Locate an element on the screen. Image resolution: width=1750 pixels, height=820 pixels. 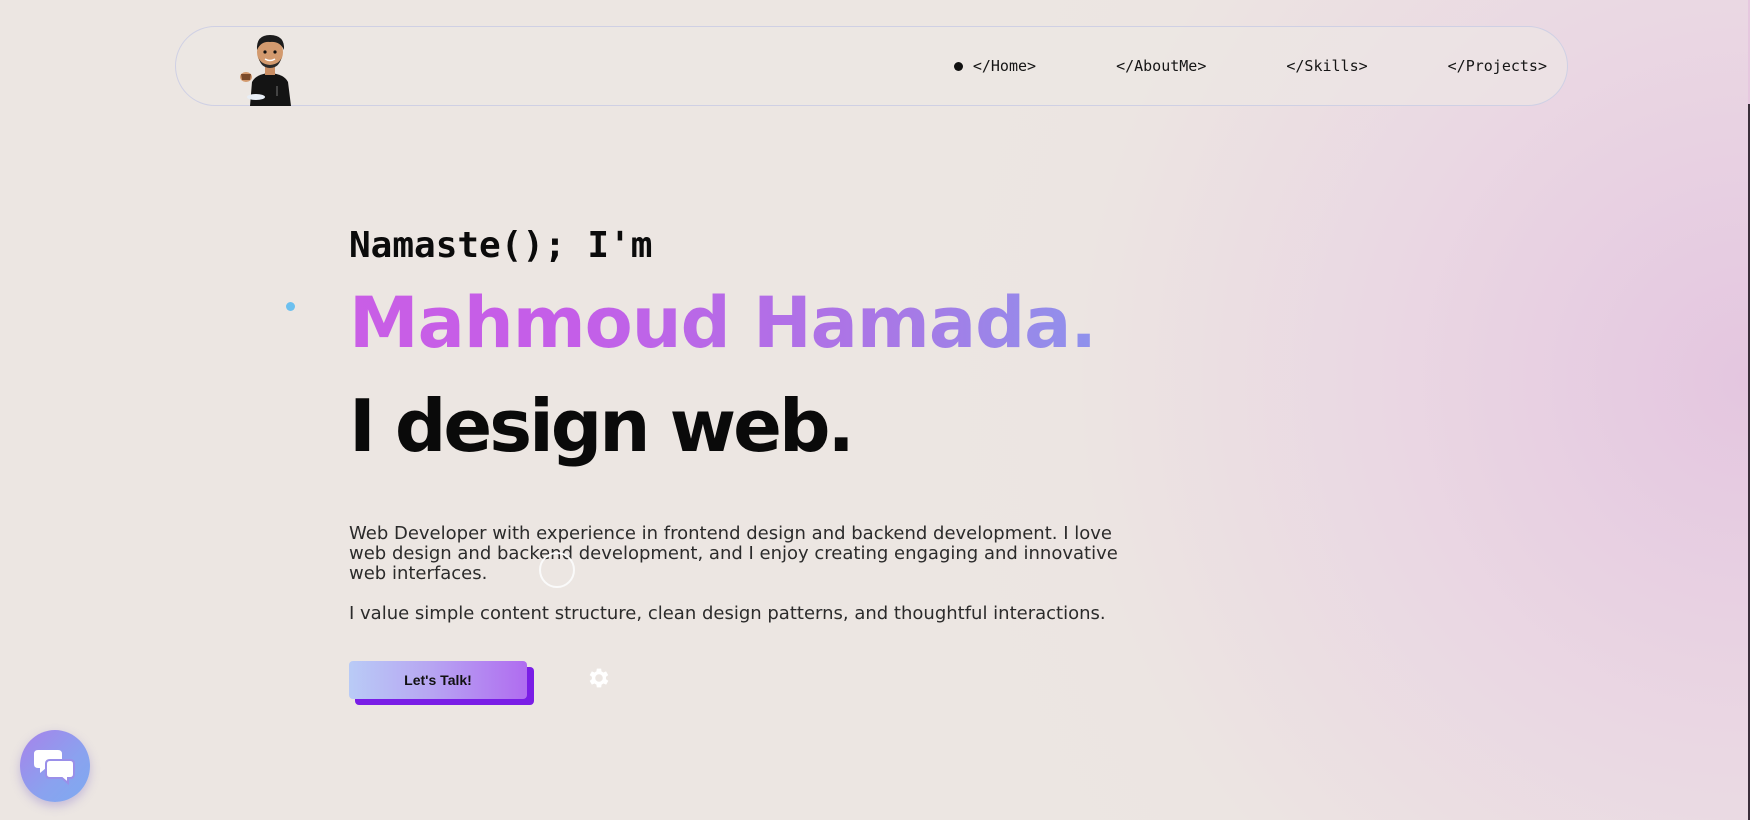
navbar: </Home> </AboutMe> </Skills> </Projects> is located at coordinates (871, 66).